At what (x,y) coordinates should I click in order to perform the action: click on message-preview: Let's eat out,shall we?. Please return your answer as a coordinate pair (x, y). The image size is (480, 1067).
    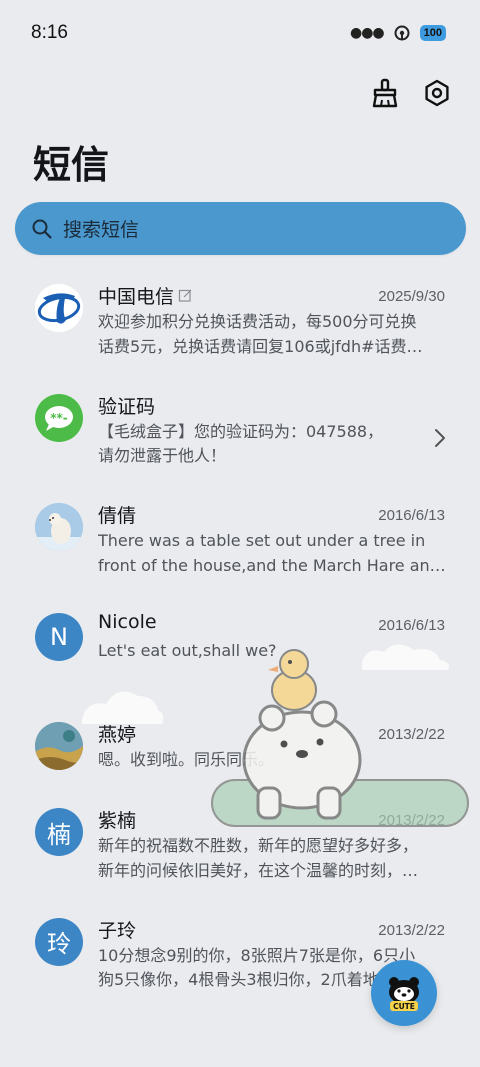
    Looking at the image, I should click on (272, 663).